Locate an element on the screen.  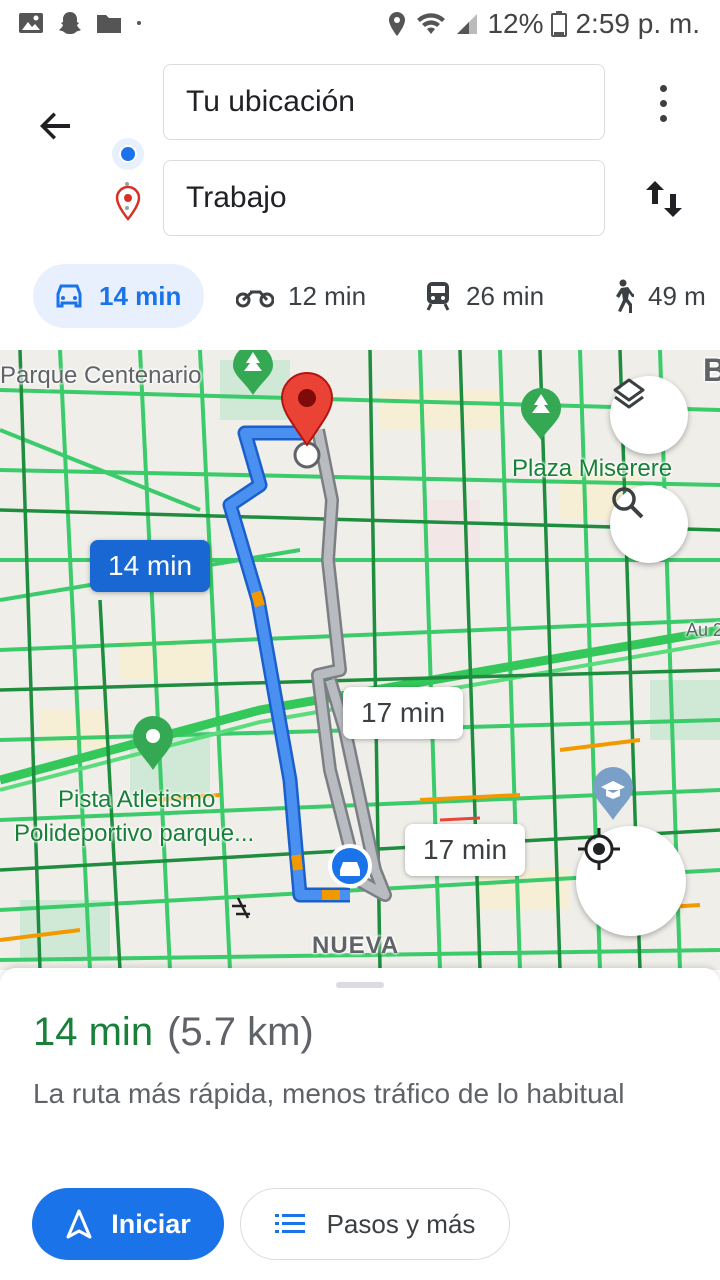
steps-button-label: Pasos y más is located at coordinates (401, 1223).